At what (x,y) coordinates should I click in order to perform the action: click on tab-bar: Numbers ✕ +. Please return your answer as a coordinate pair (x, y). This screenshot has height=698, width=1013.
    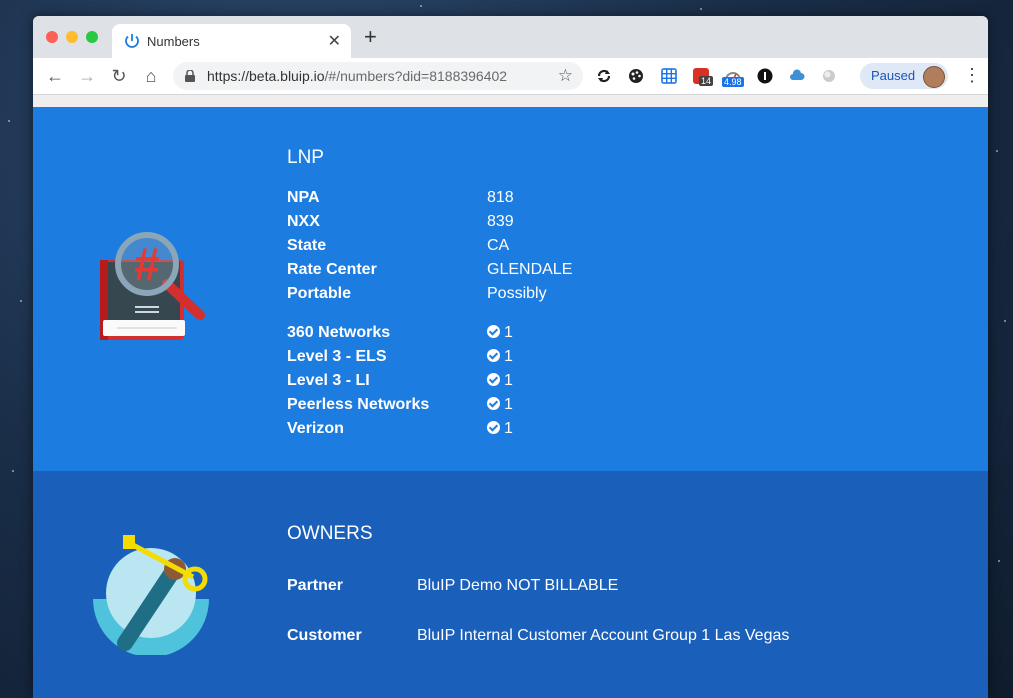
    Looking at the image, I should click on (510, 37).